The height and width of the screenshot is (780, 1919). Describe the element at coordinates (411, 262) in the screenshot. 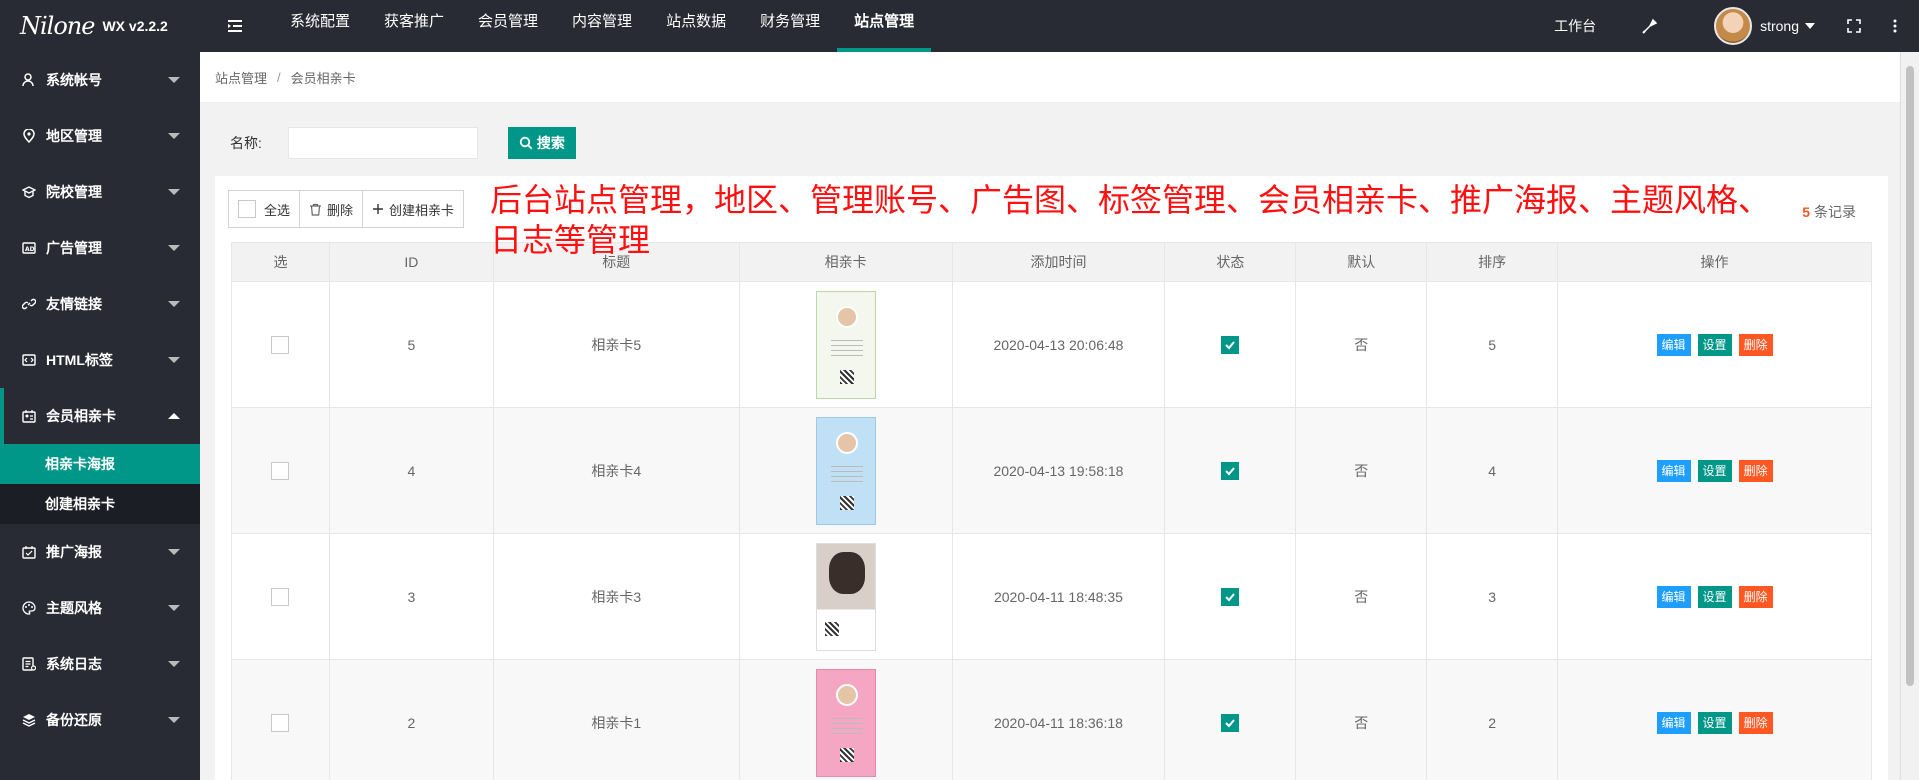

I see `col-id: ID` at that location.